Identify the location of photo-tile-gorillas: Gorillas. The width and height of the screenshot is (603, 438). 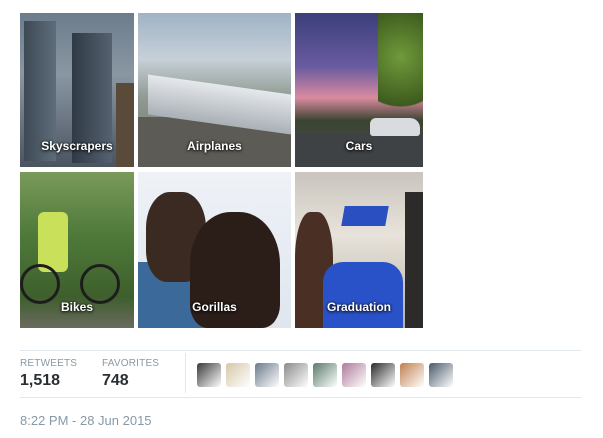
(214, 250).